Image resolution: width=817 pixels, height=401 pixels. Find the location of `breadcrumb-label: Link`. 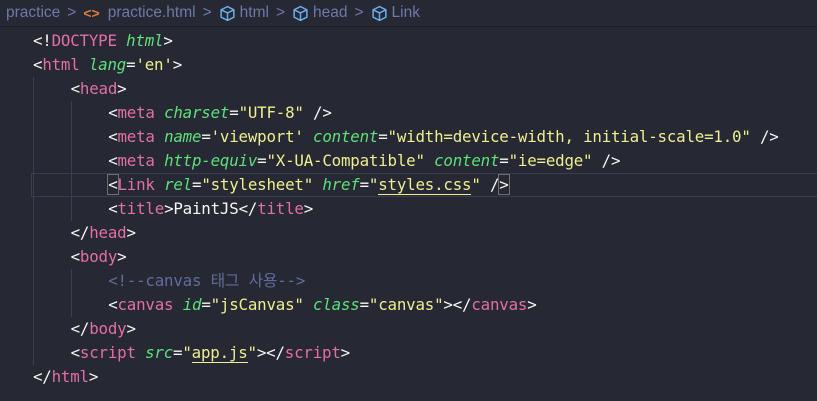

breadcrumb-label: Link is located at coordinates (405, 12).